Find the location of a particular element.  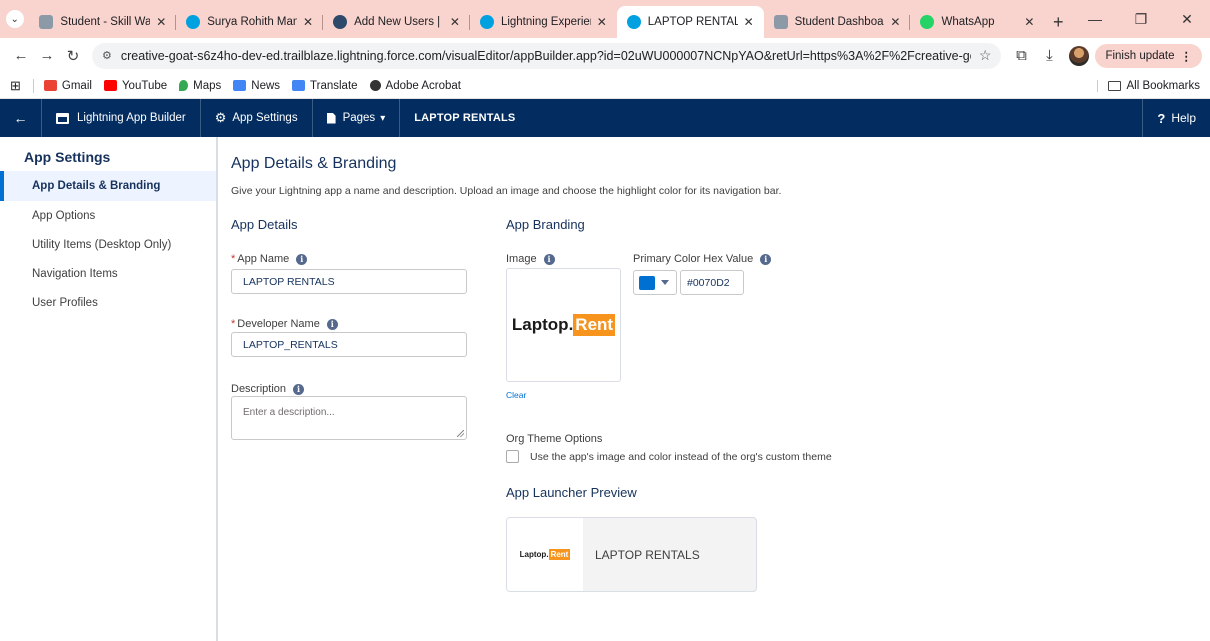

sidebar-item-app-options: App Options is located at coordinates (108, 215).